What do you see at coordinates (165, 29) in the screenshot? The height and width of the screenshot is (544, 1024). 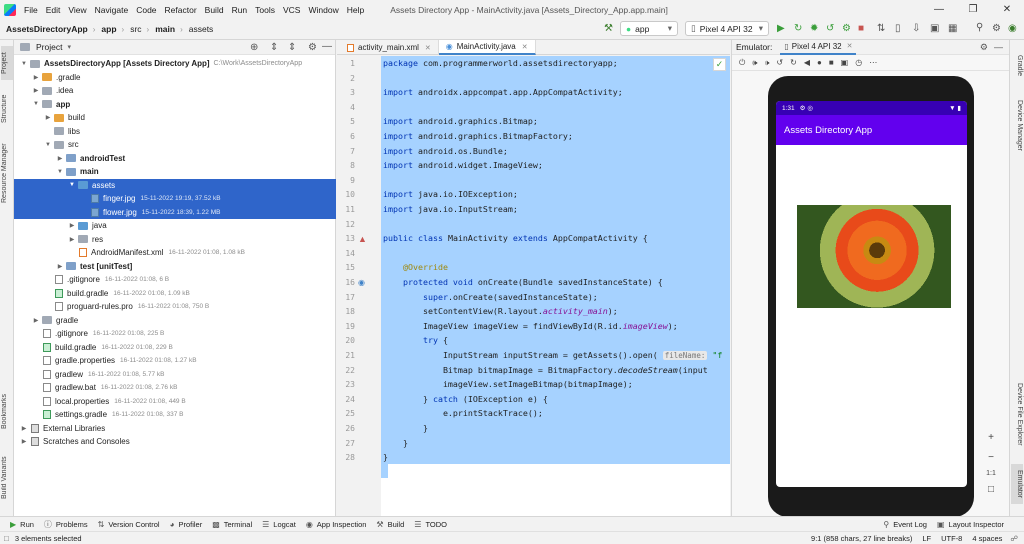 I see `breadcrumb-main: main` at bounding box center [165, 29].